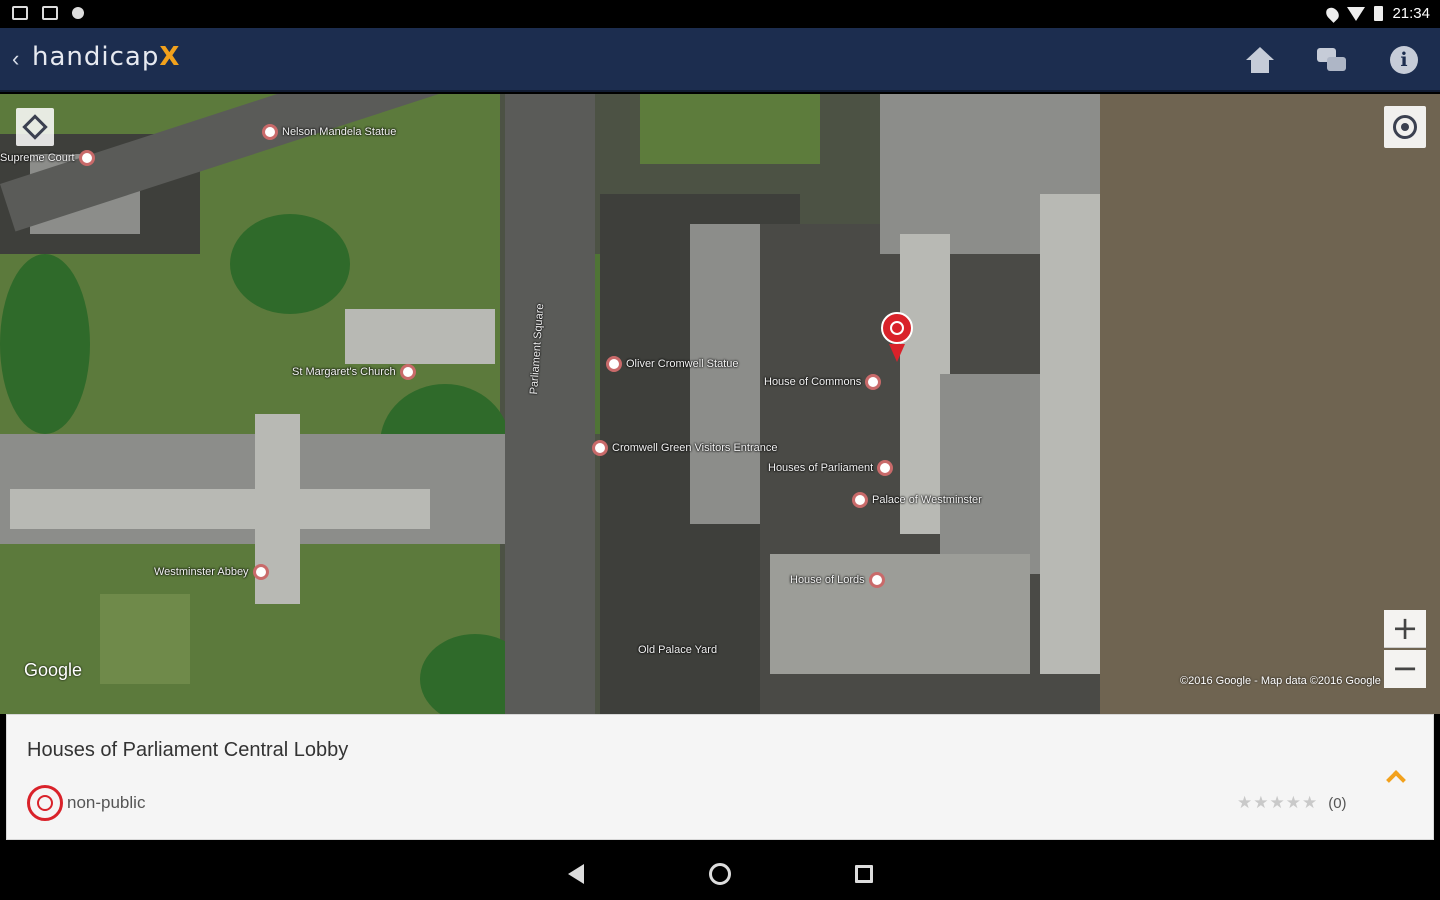 Image resolution: width=1440 pixels, height=900 pixels. I want to click on google-logo: Google, so click(53, 670).